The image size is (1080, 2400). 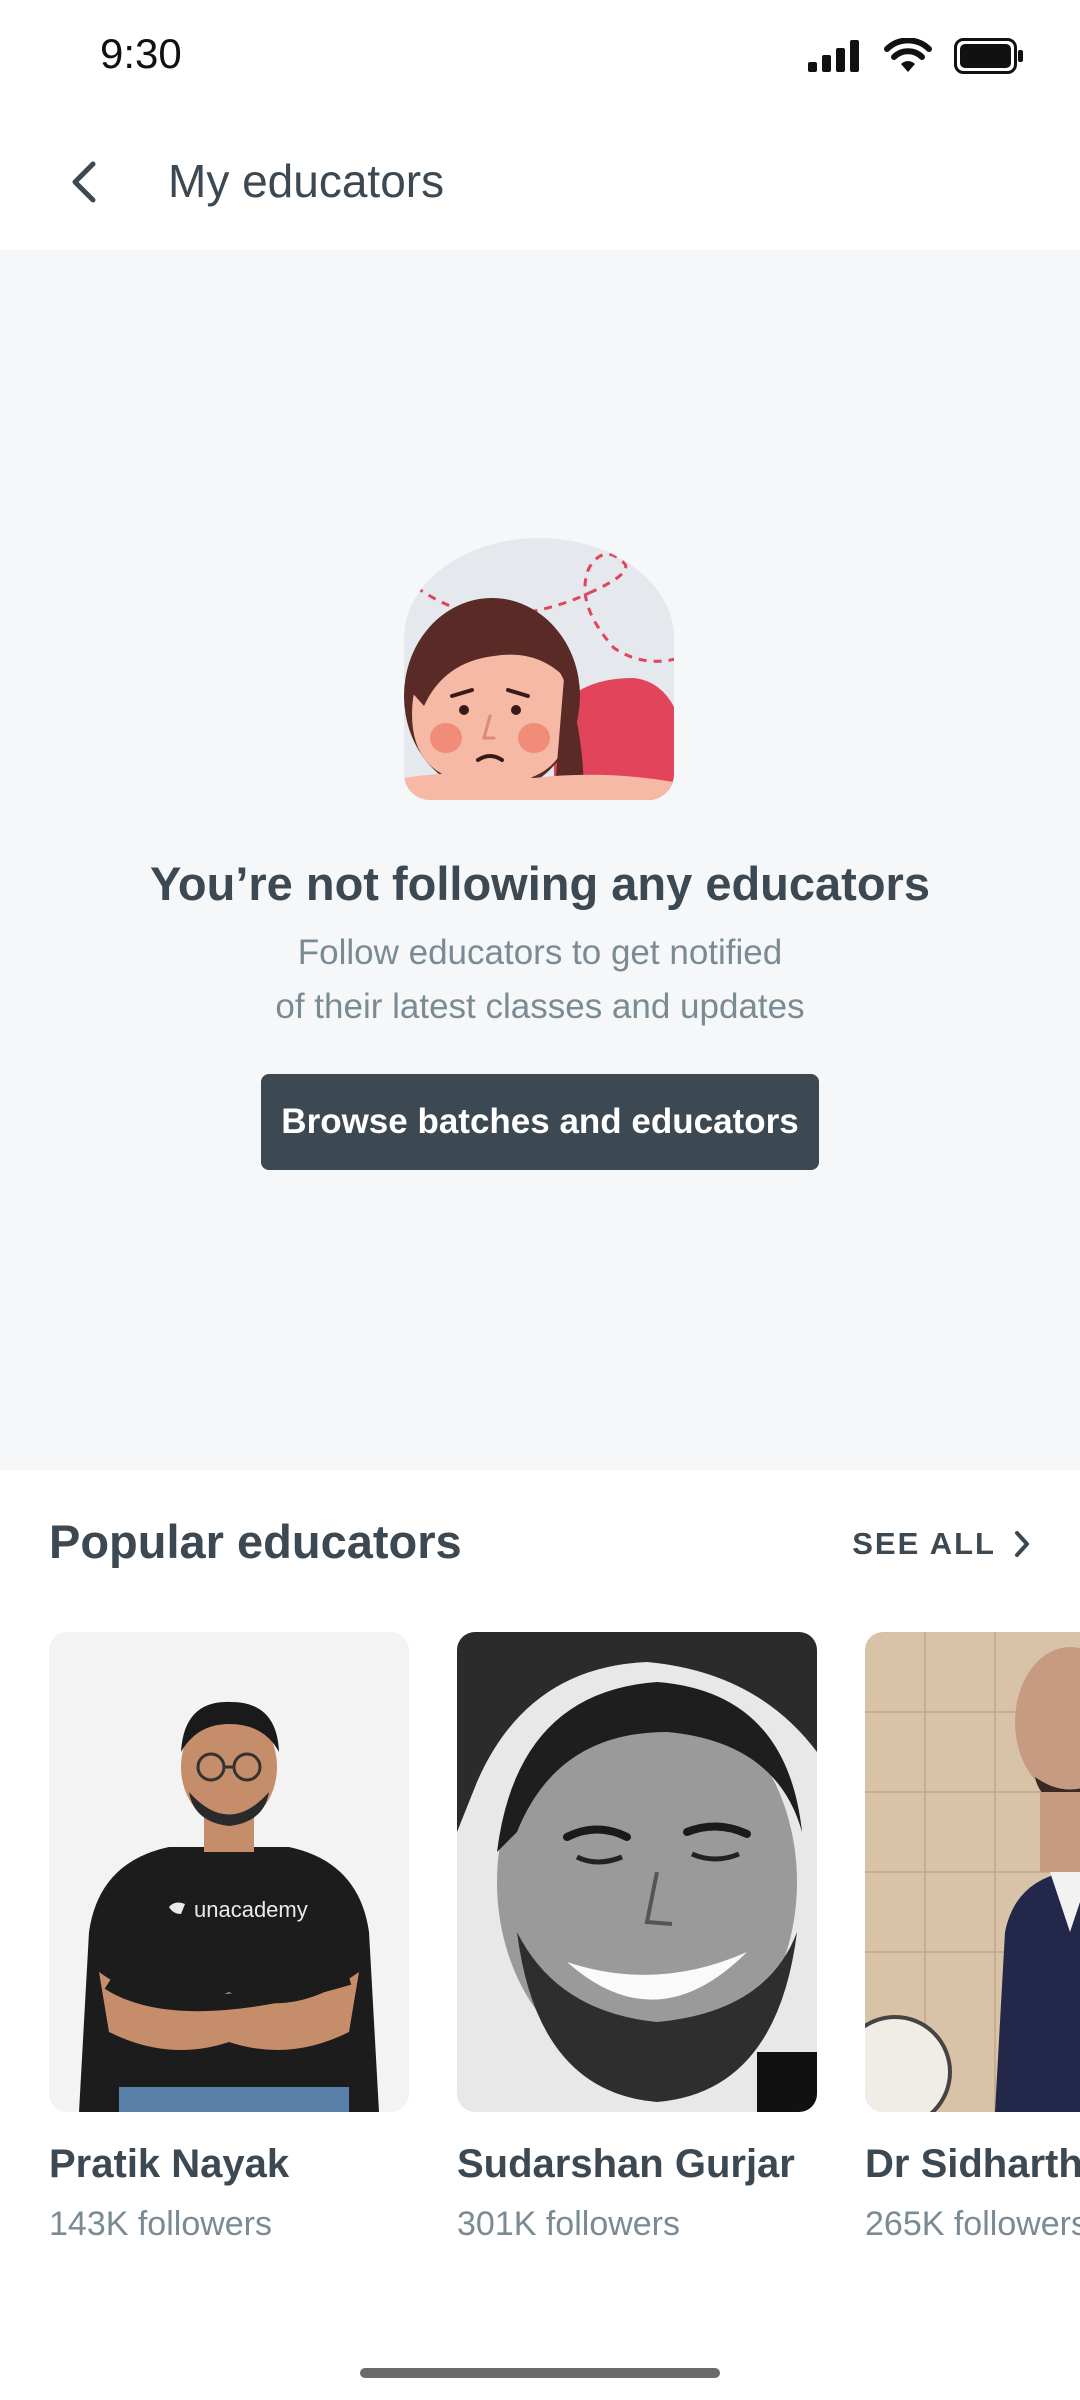 What do you see at coordinates (988, 56) in the screenshot?
I see `battery-icon` at bounding box center [988, 56].